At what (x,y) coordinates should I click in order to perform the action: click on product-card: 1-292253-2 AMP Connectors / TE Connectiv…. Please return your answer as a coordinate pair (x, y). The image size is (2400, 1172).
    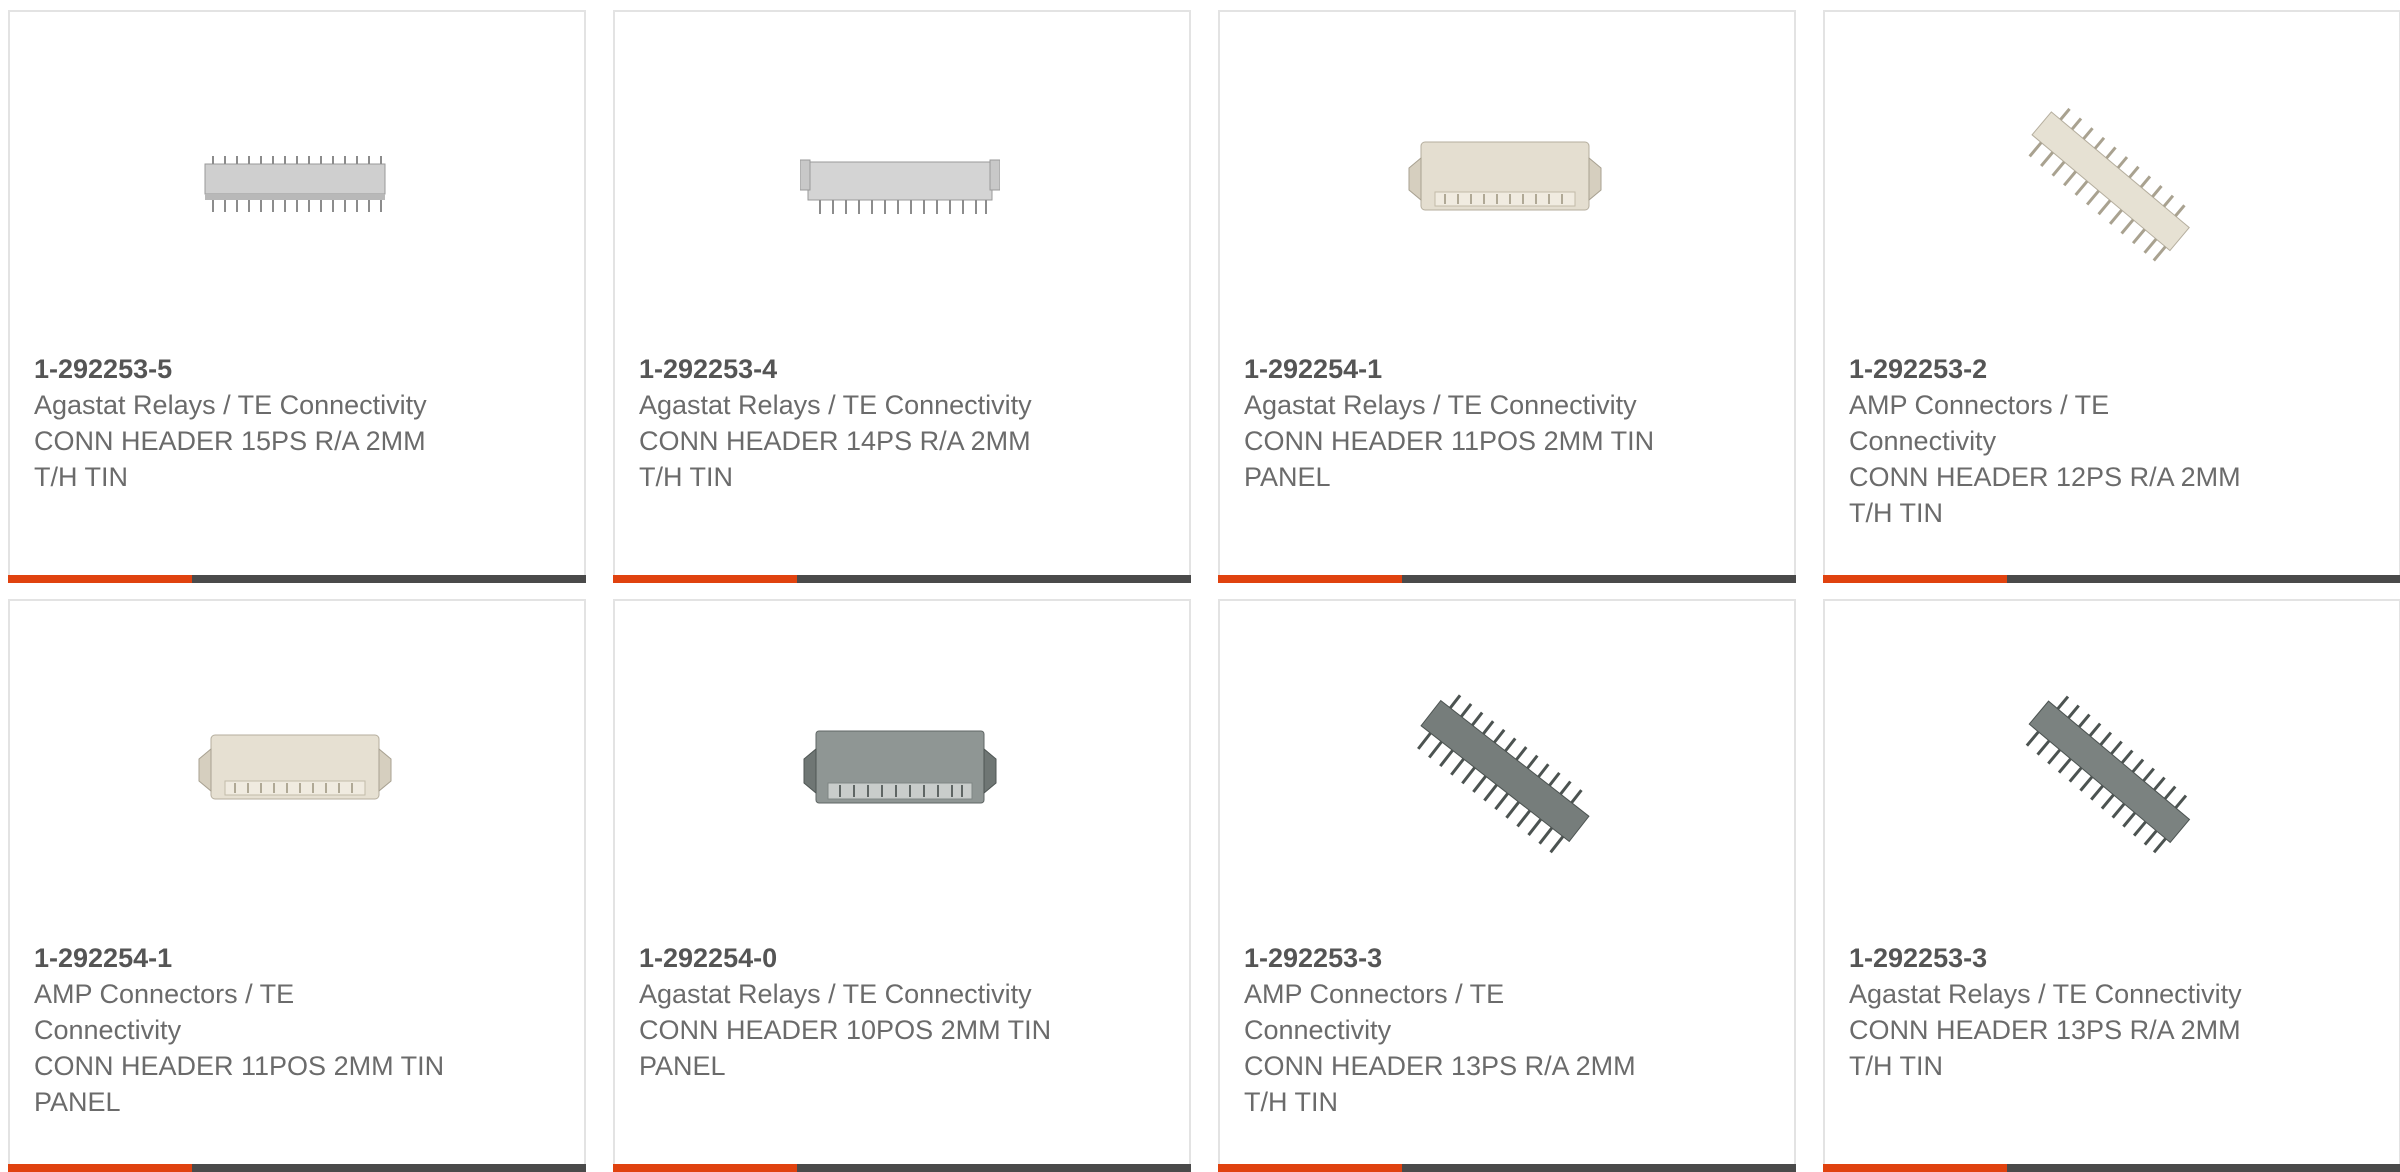
    Looking at the image, I should click on (2111, 296).